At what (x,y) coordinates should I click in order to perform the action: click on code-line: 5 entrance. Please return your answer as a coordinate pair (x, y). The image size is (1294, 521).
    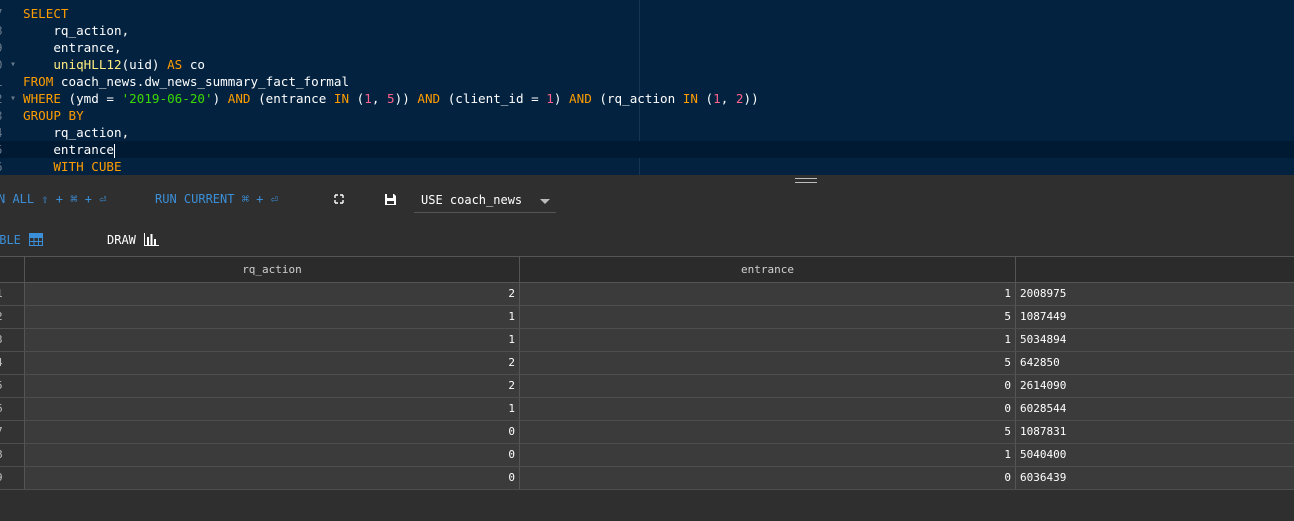
    Looking at the image, I should click on (647, 149).